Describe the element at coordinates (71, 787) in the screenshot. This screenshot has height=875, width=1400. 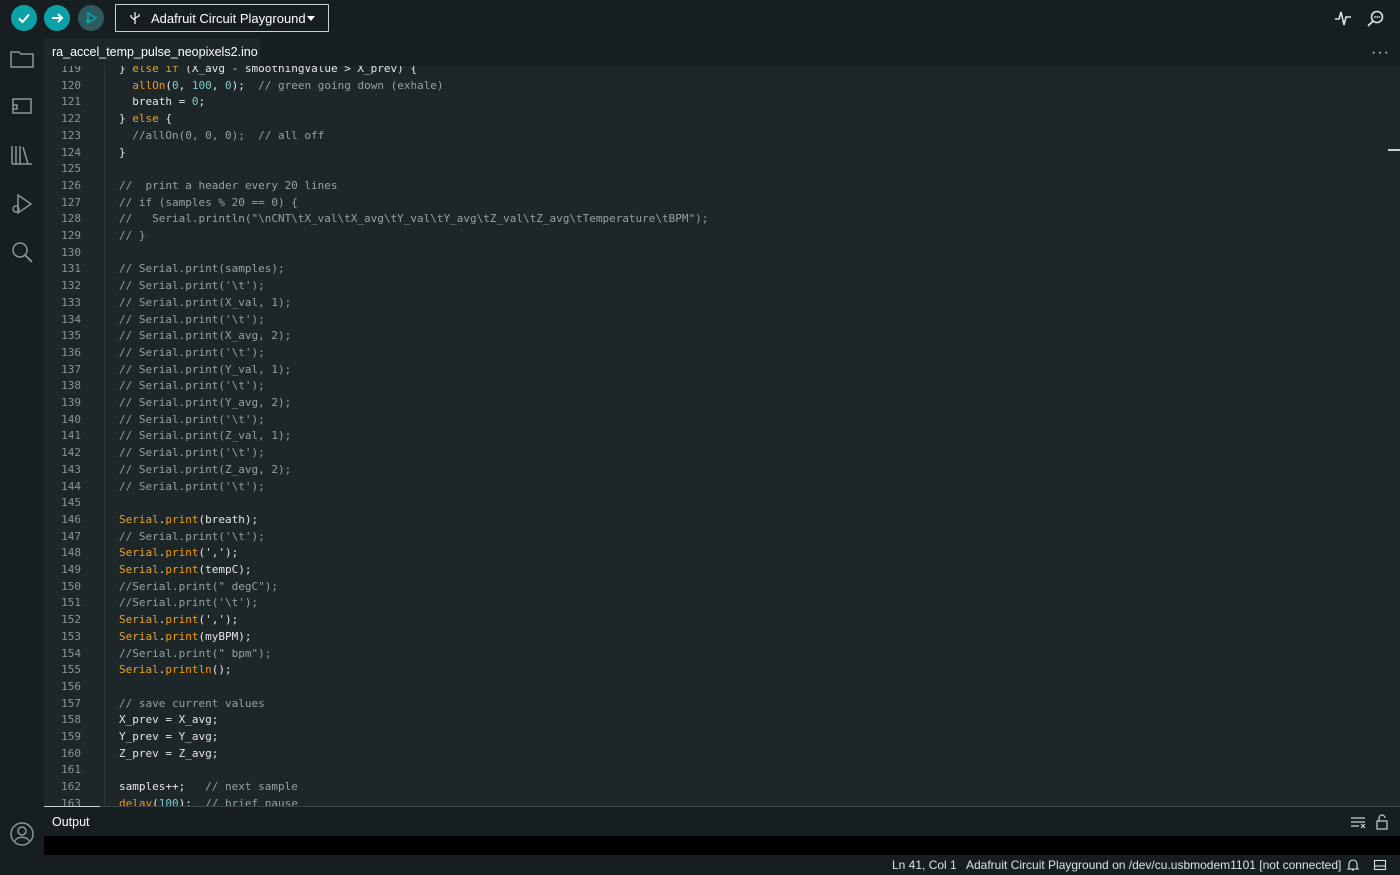
I see `line-number: 162` at that location.